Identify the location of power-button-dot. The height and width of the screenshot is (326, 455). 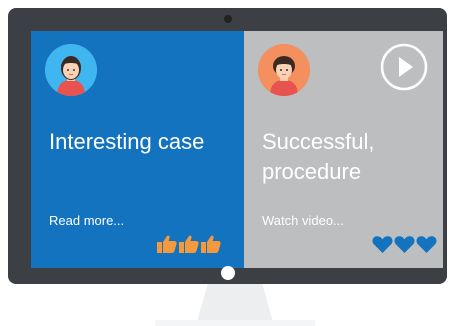
(227, 273).